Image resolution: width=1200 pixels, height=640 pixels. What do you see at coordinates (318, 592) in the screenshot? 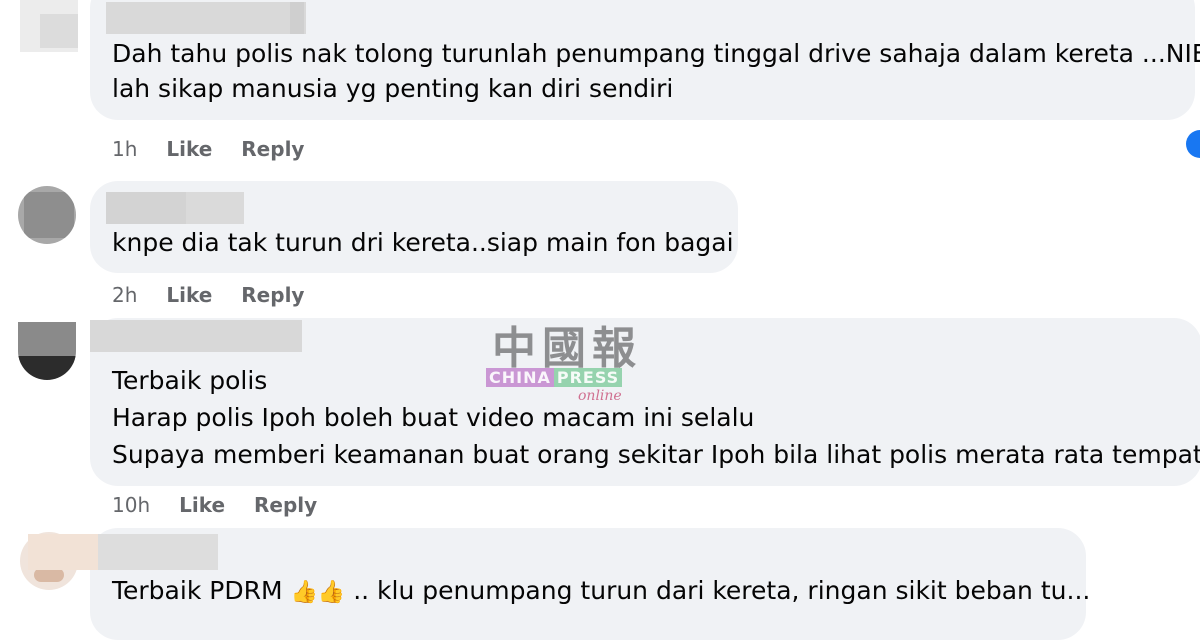
I see `thumbs-up-emoji: 👍👍` at bounding box center [318, 592].